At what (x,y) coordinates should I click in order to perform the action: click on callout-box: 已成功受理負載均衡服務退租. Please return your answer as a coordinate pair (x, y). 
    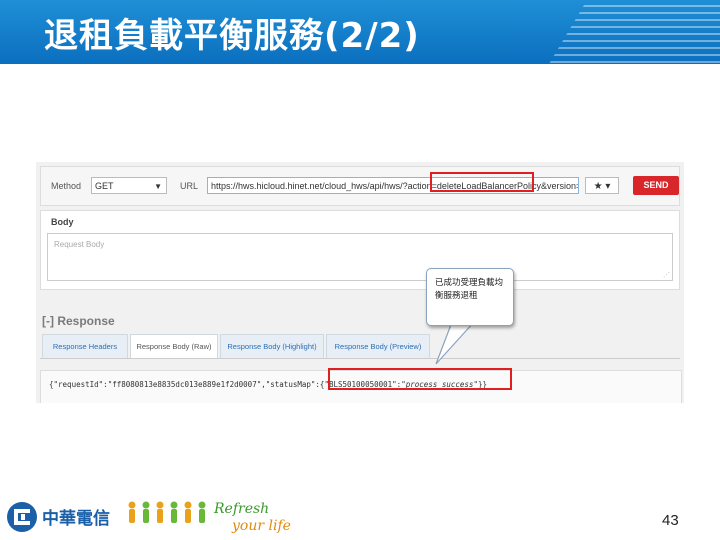
    Looking at the image, I should click on (470, 297).